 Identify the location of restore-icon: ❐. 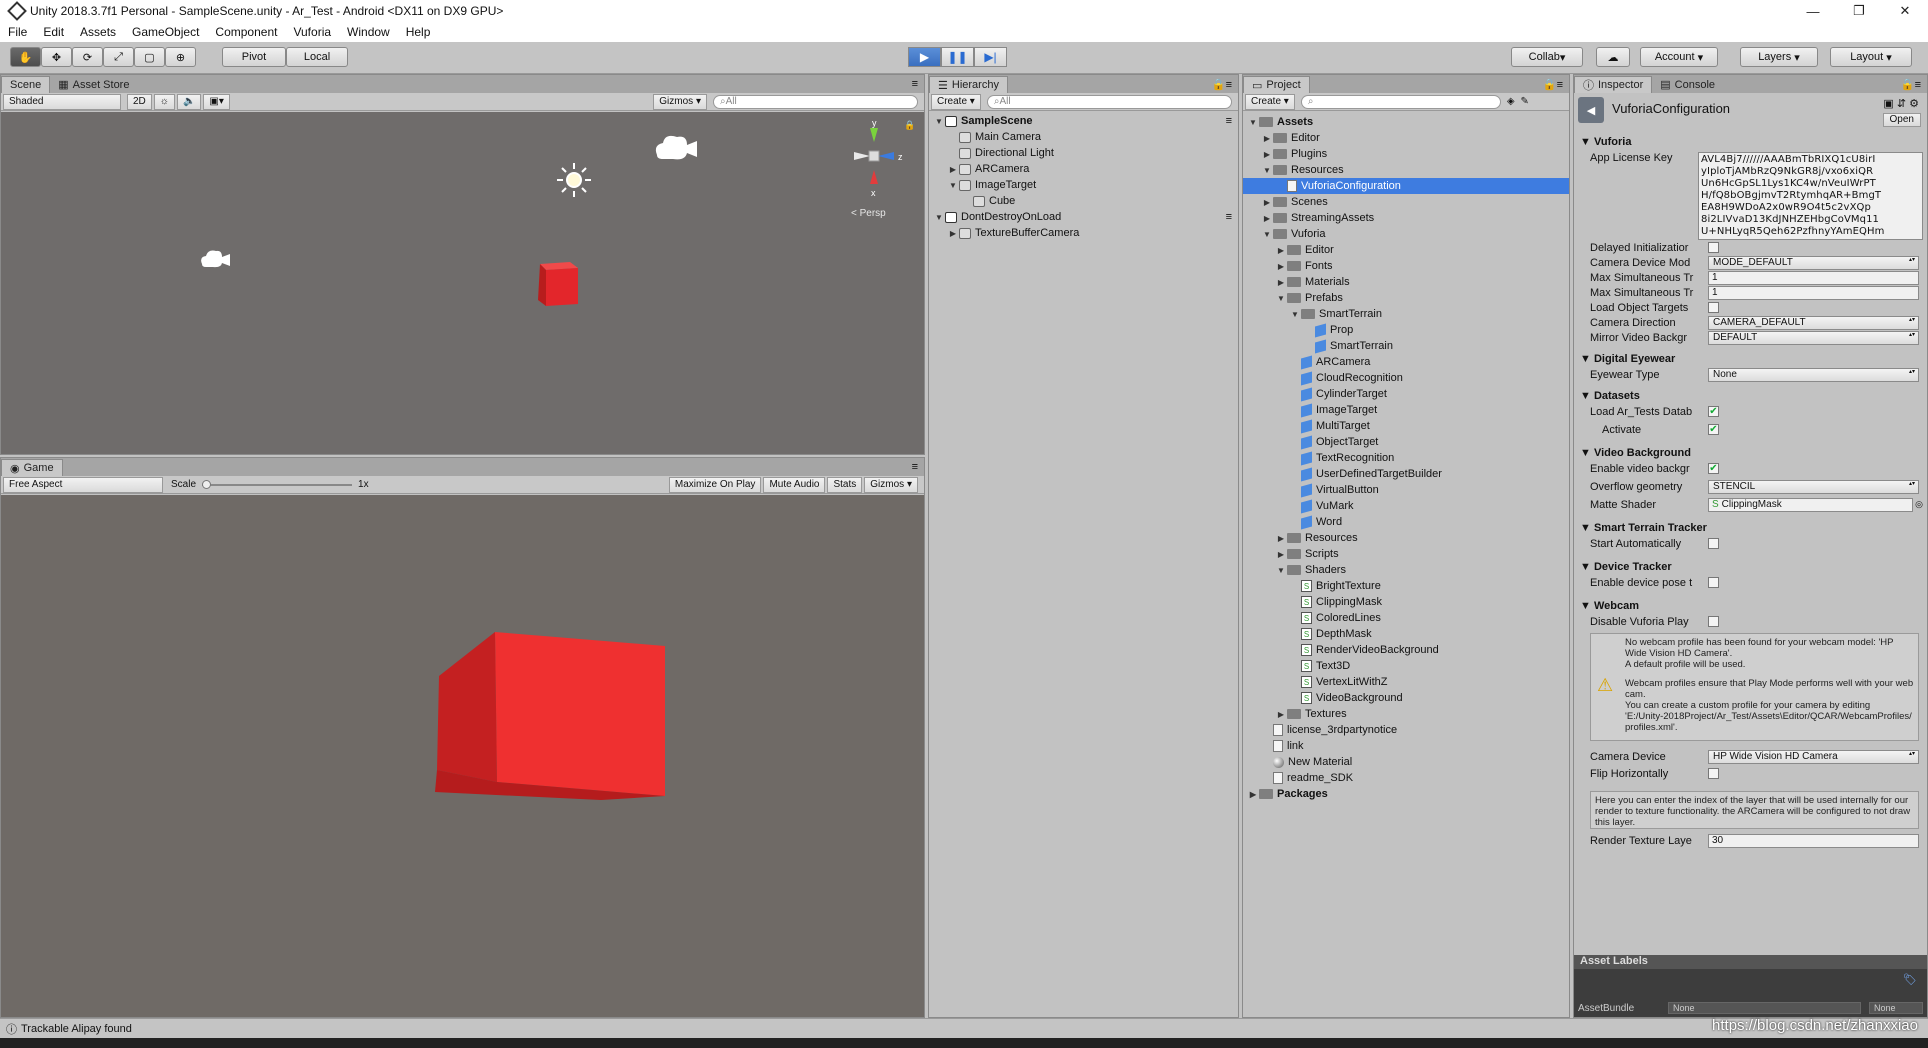
(1859, 11).